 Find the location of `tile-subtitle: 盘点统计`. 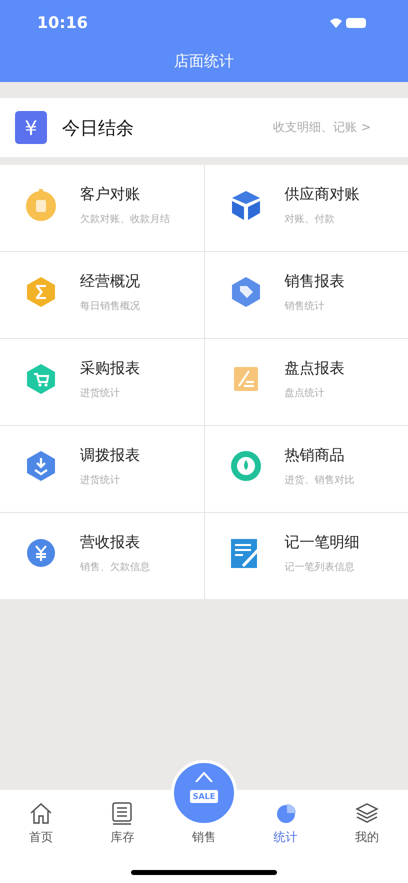

tile-subtitle: 盘点统计 is located at coordinates (305, 393).